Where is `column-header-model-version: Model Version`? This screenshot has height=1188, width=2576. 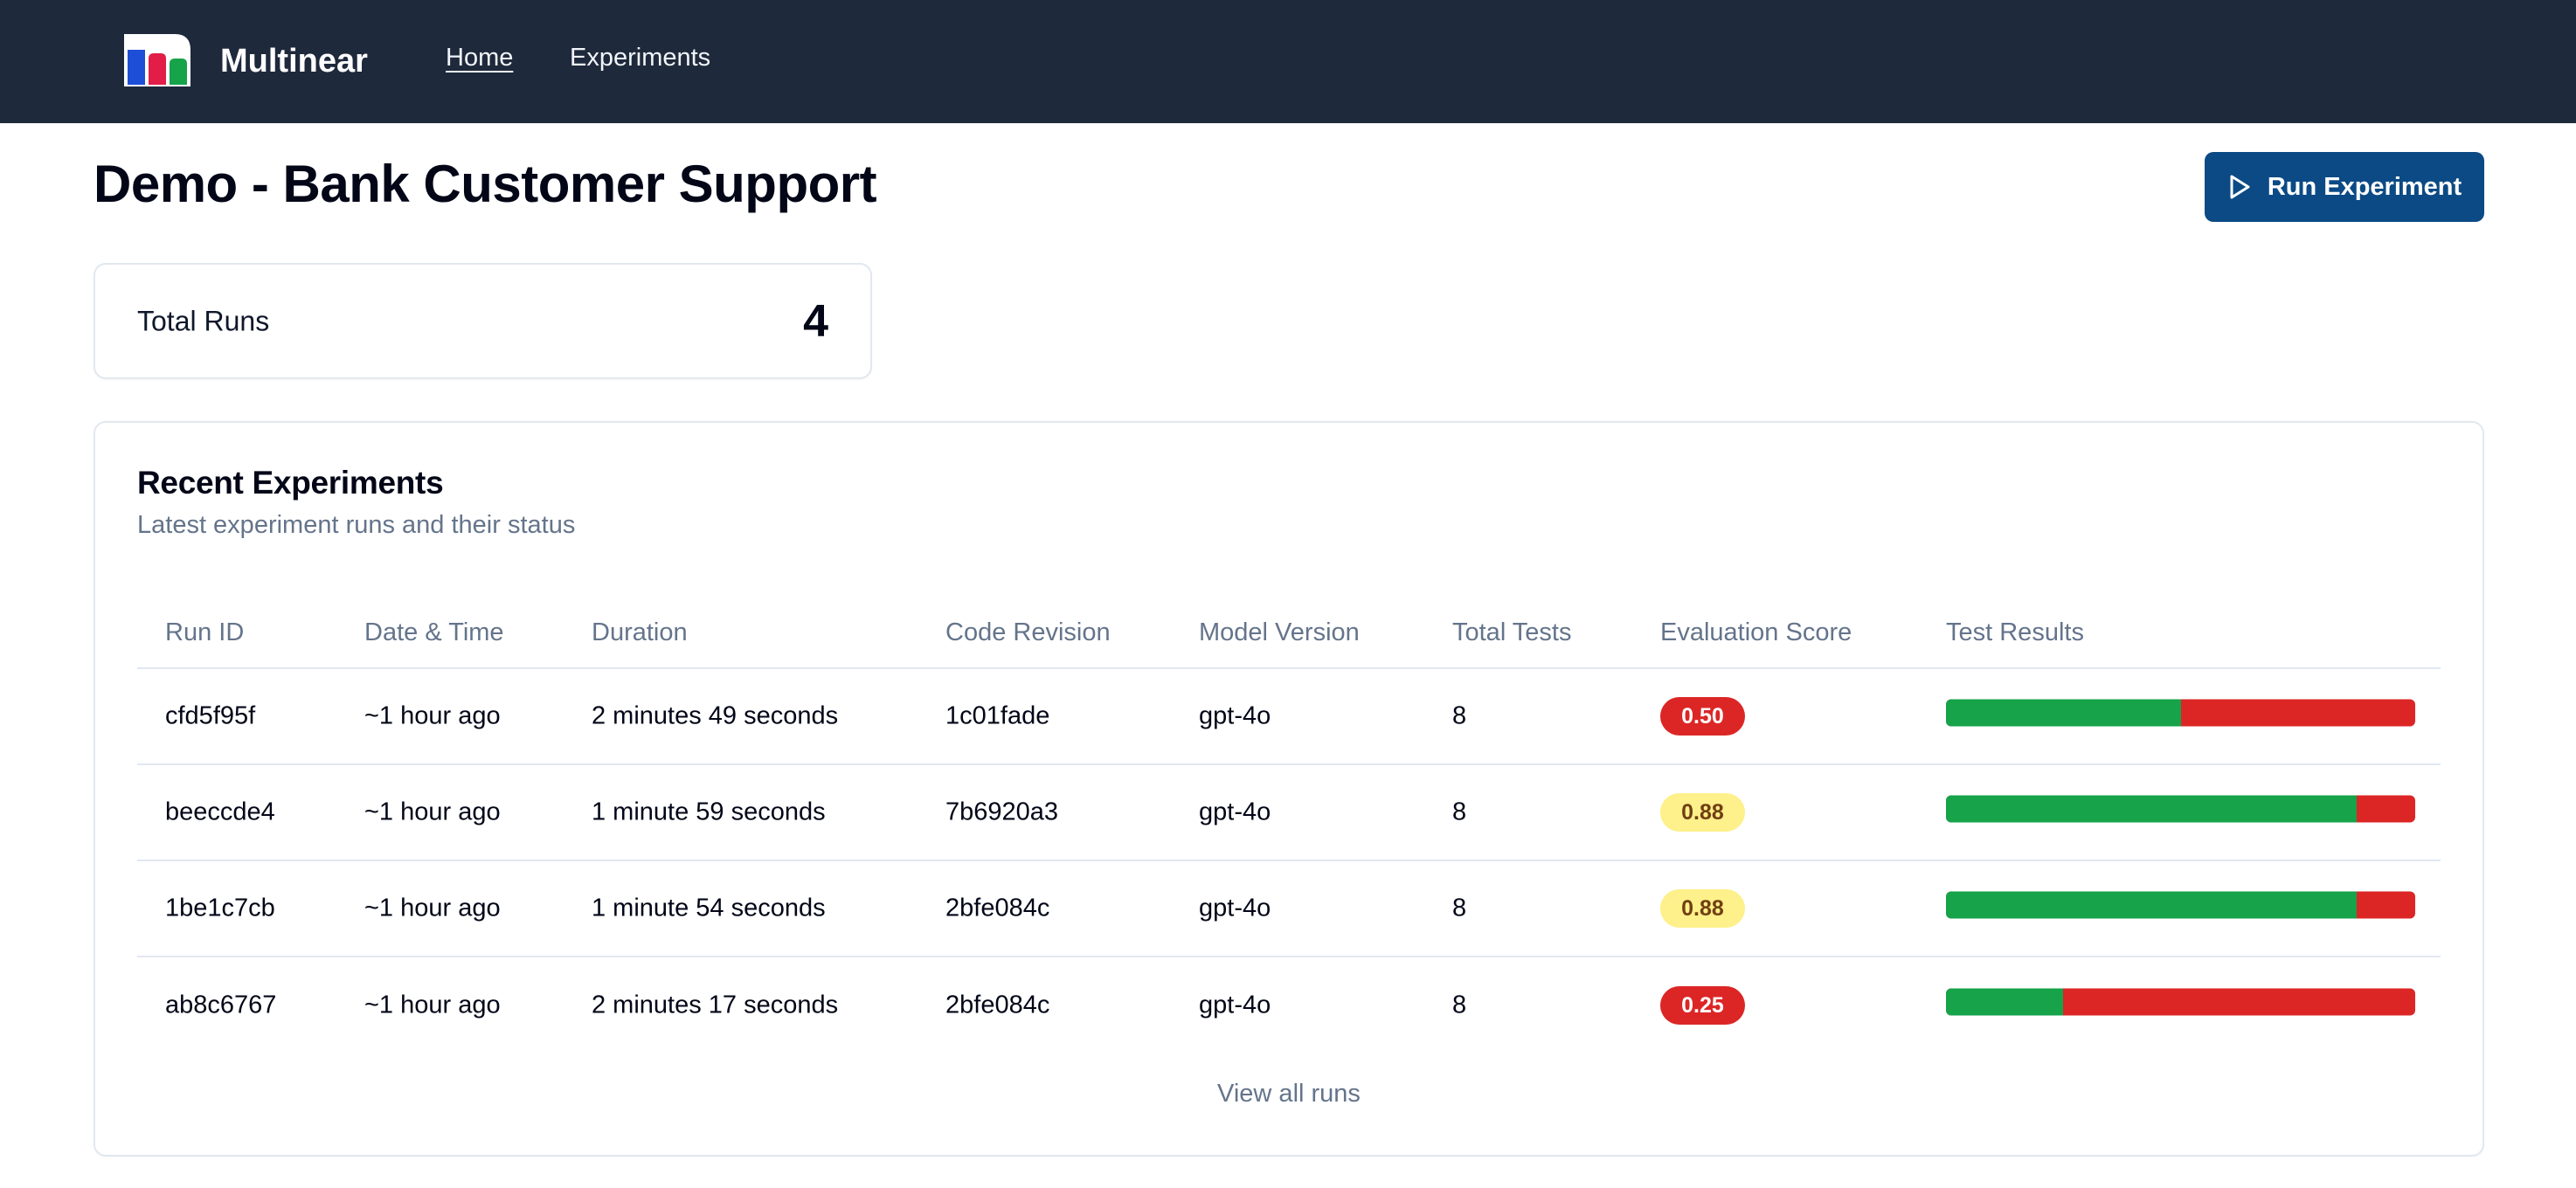 column-header-model-version: Model Version is located at coordinates (1279, 632).